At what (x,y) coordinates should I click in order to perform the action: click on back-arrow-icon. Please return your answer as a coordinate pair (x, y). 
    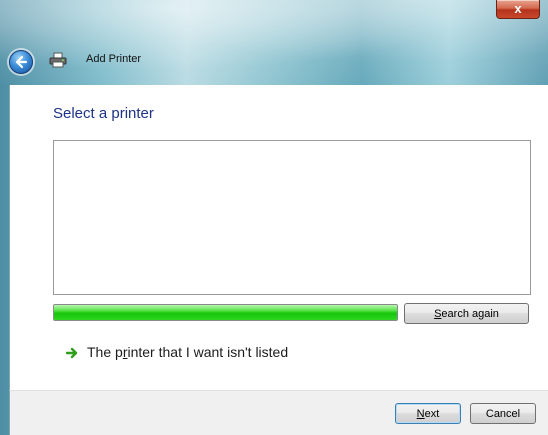
    Looking at the image, I should click on (21, 62).